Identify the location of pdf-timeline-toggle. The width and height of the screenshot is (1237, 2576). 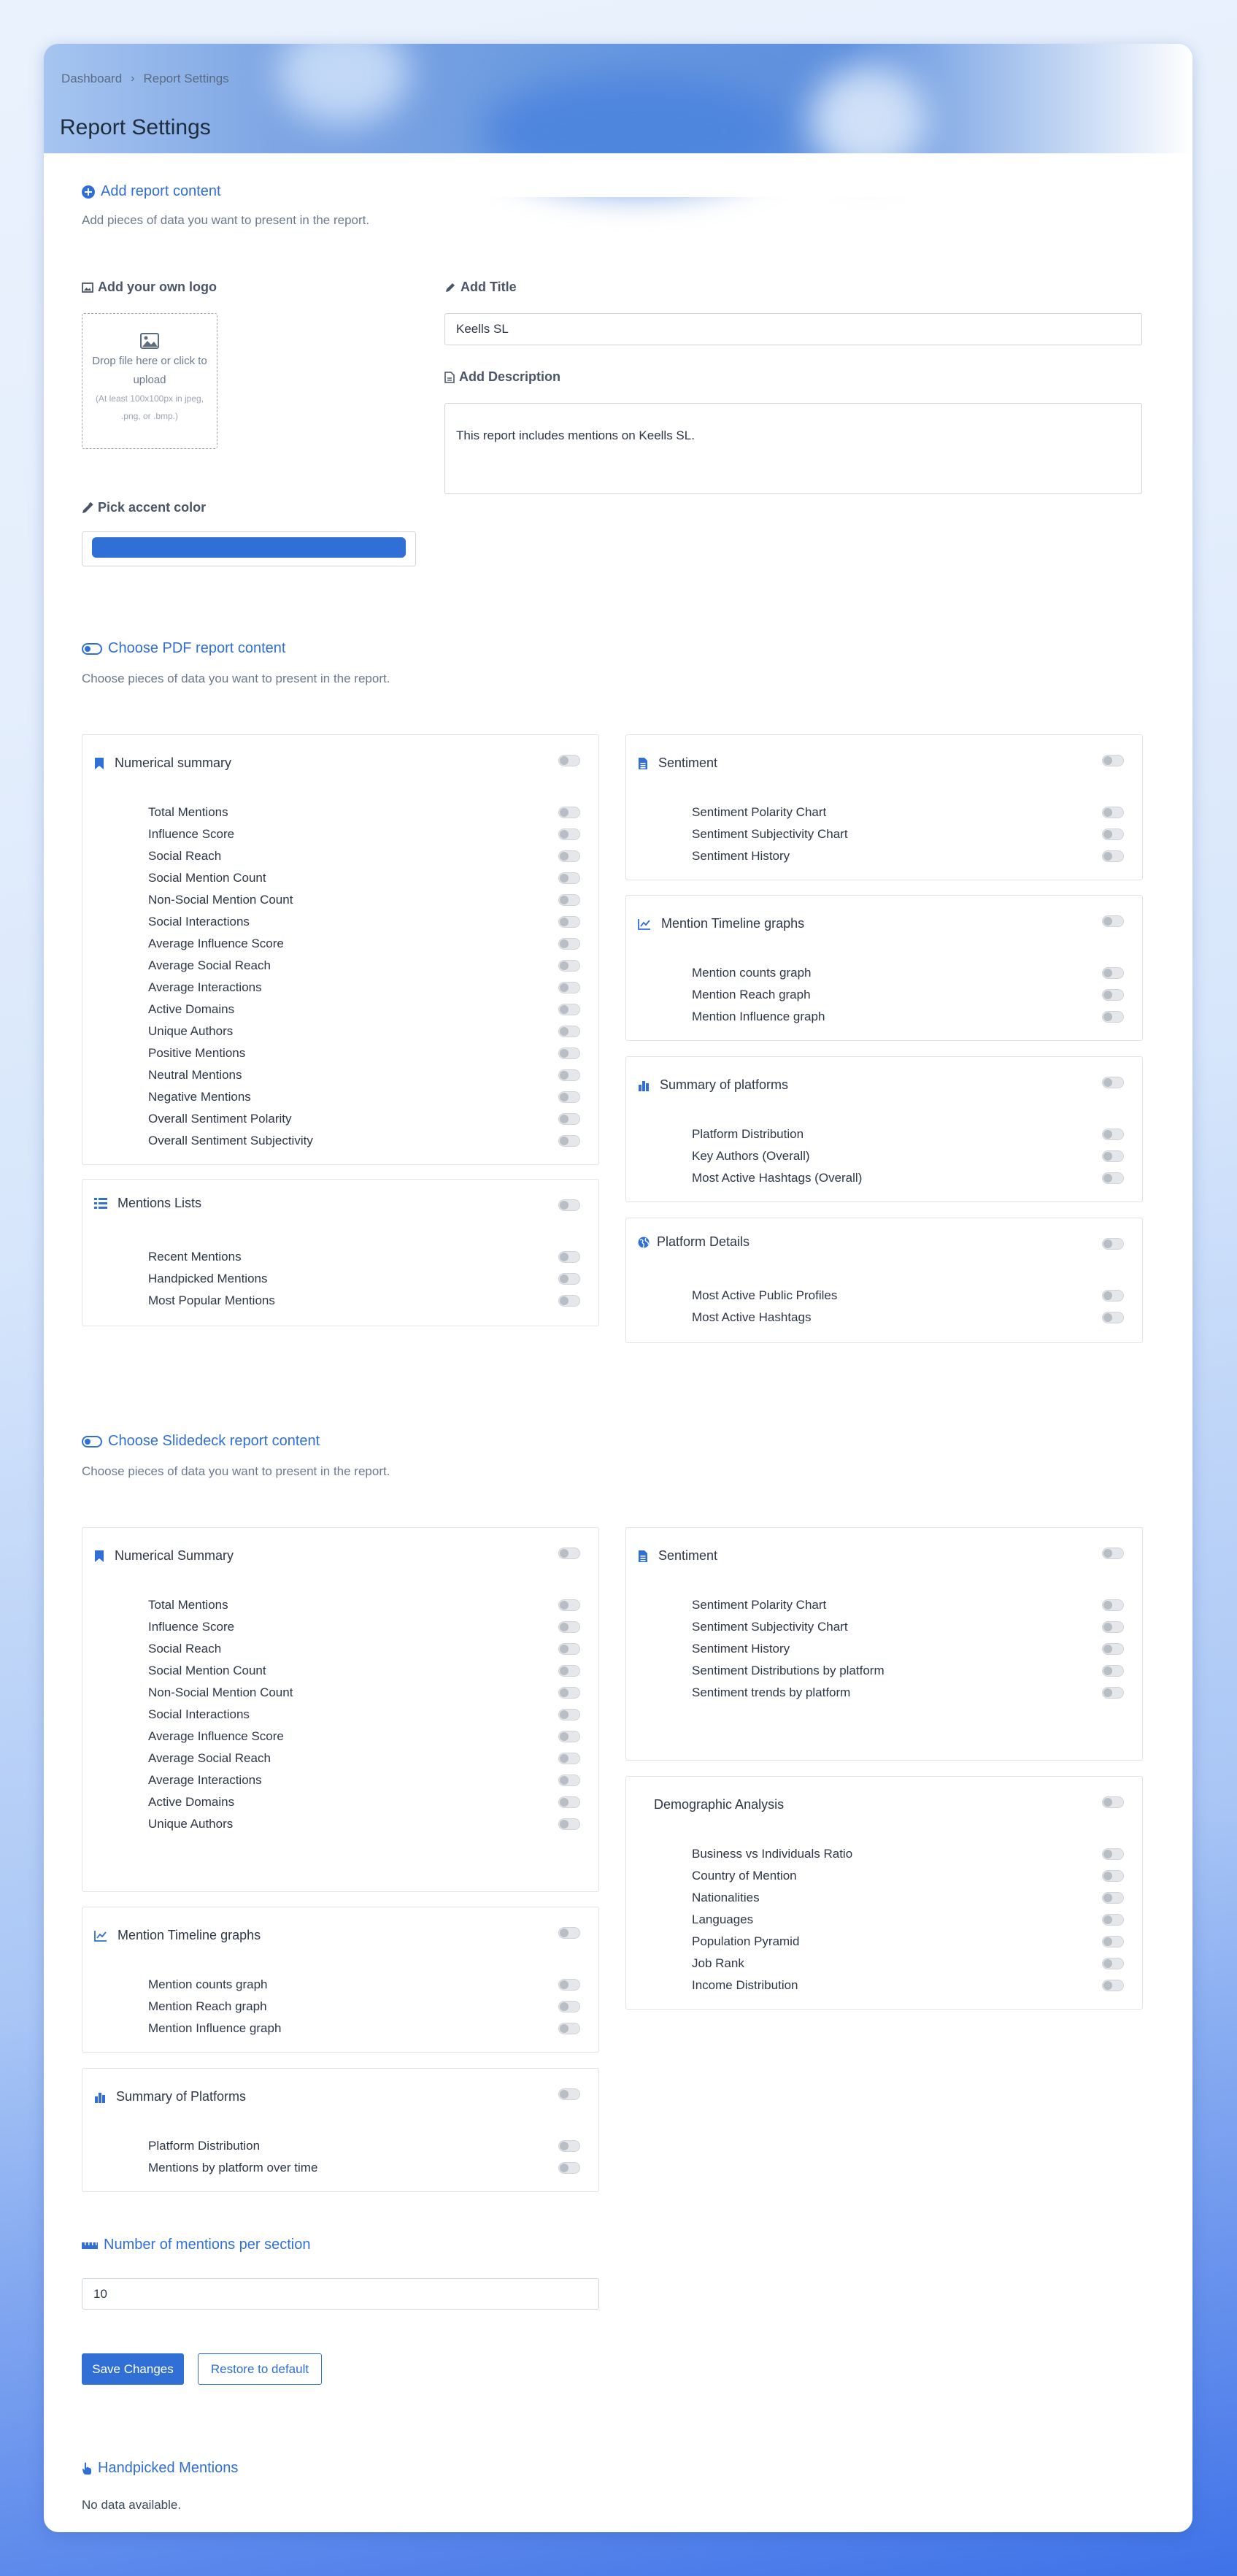
(1113, 921).